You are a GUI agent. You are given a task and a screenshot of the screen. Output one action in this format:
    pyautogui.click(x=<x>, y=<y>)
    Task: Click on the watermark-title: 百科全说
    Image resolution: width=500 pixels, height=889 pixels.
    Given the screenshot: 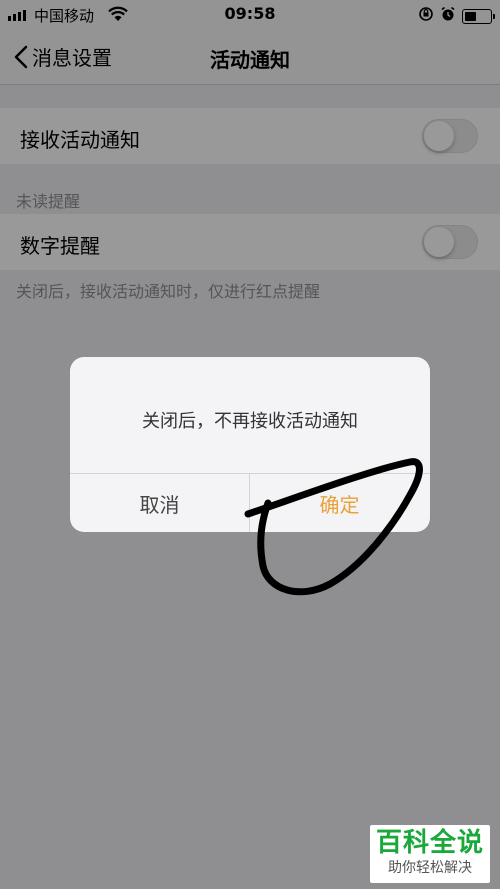 What is the action you would take?
    pyautogui.click(x=429, y=843)
    